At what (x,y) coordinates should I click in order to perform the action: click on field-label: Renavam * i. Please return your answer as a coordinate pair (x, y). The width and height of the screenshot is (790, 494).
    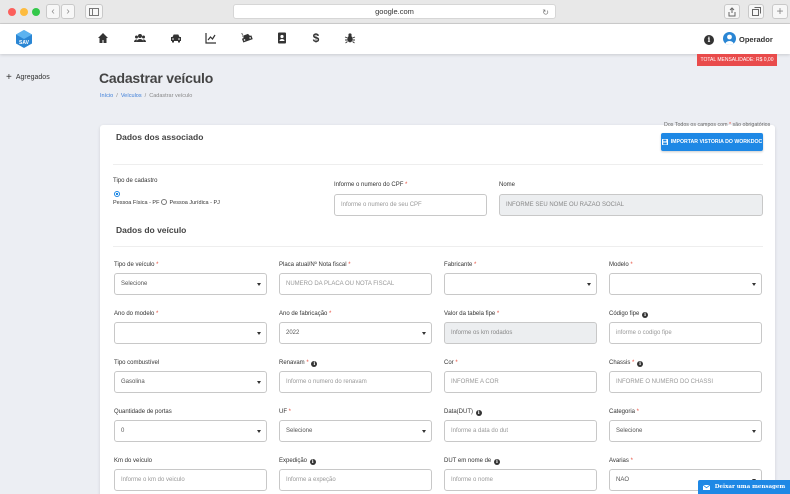
    Looking at the image, I should click on (298, 363).